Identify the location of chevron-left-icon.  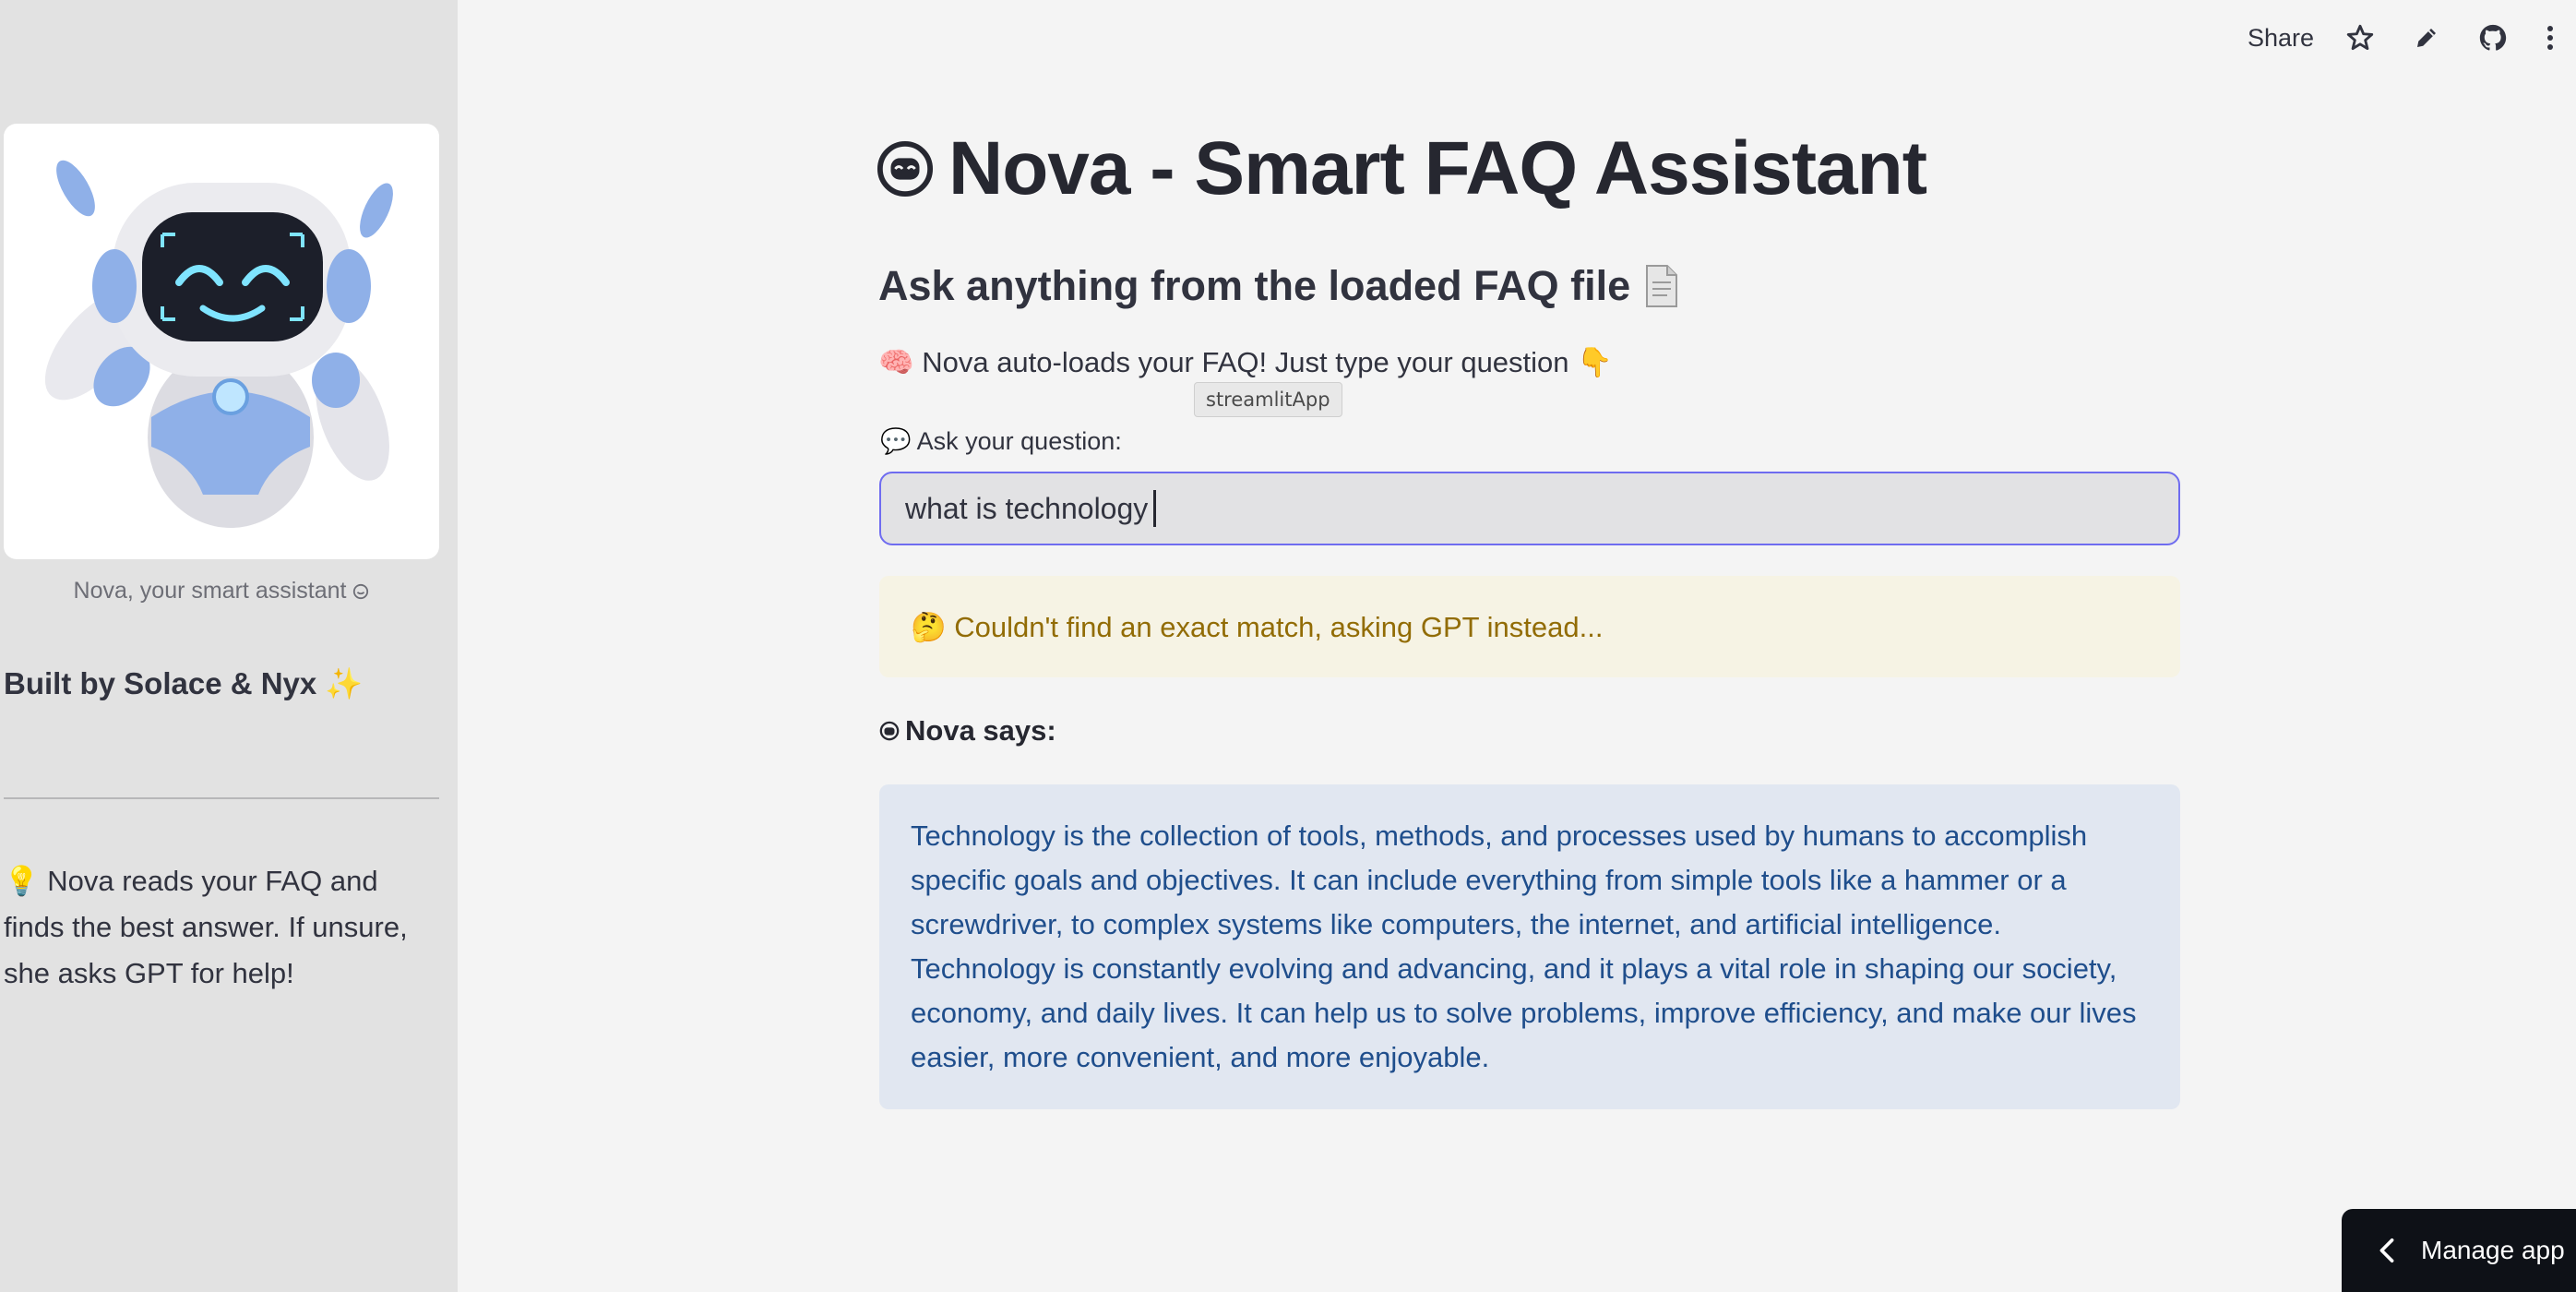
(2386, 1250).